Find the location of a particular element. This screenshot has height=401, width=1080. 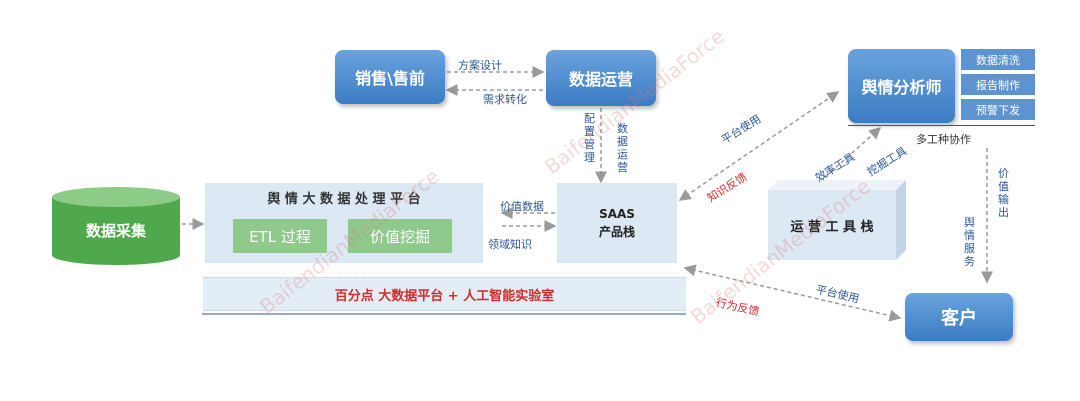

label-plan-design: 方案设计 is located at coordinates (480, 65).